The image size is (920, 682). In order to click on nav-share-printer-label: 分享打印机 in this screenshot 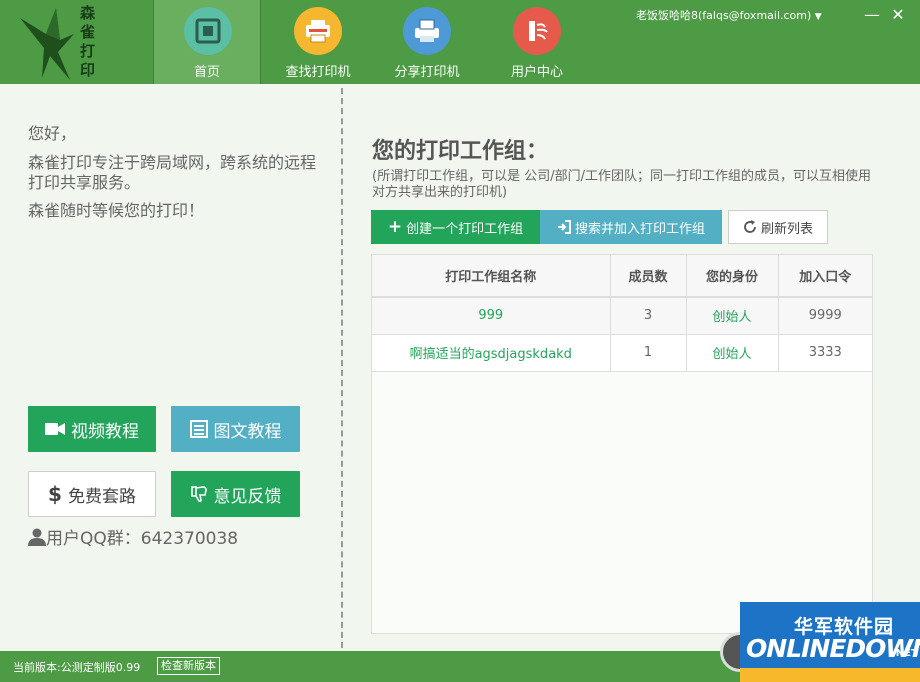, I will do `click(427, 72)`.